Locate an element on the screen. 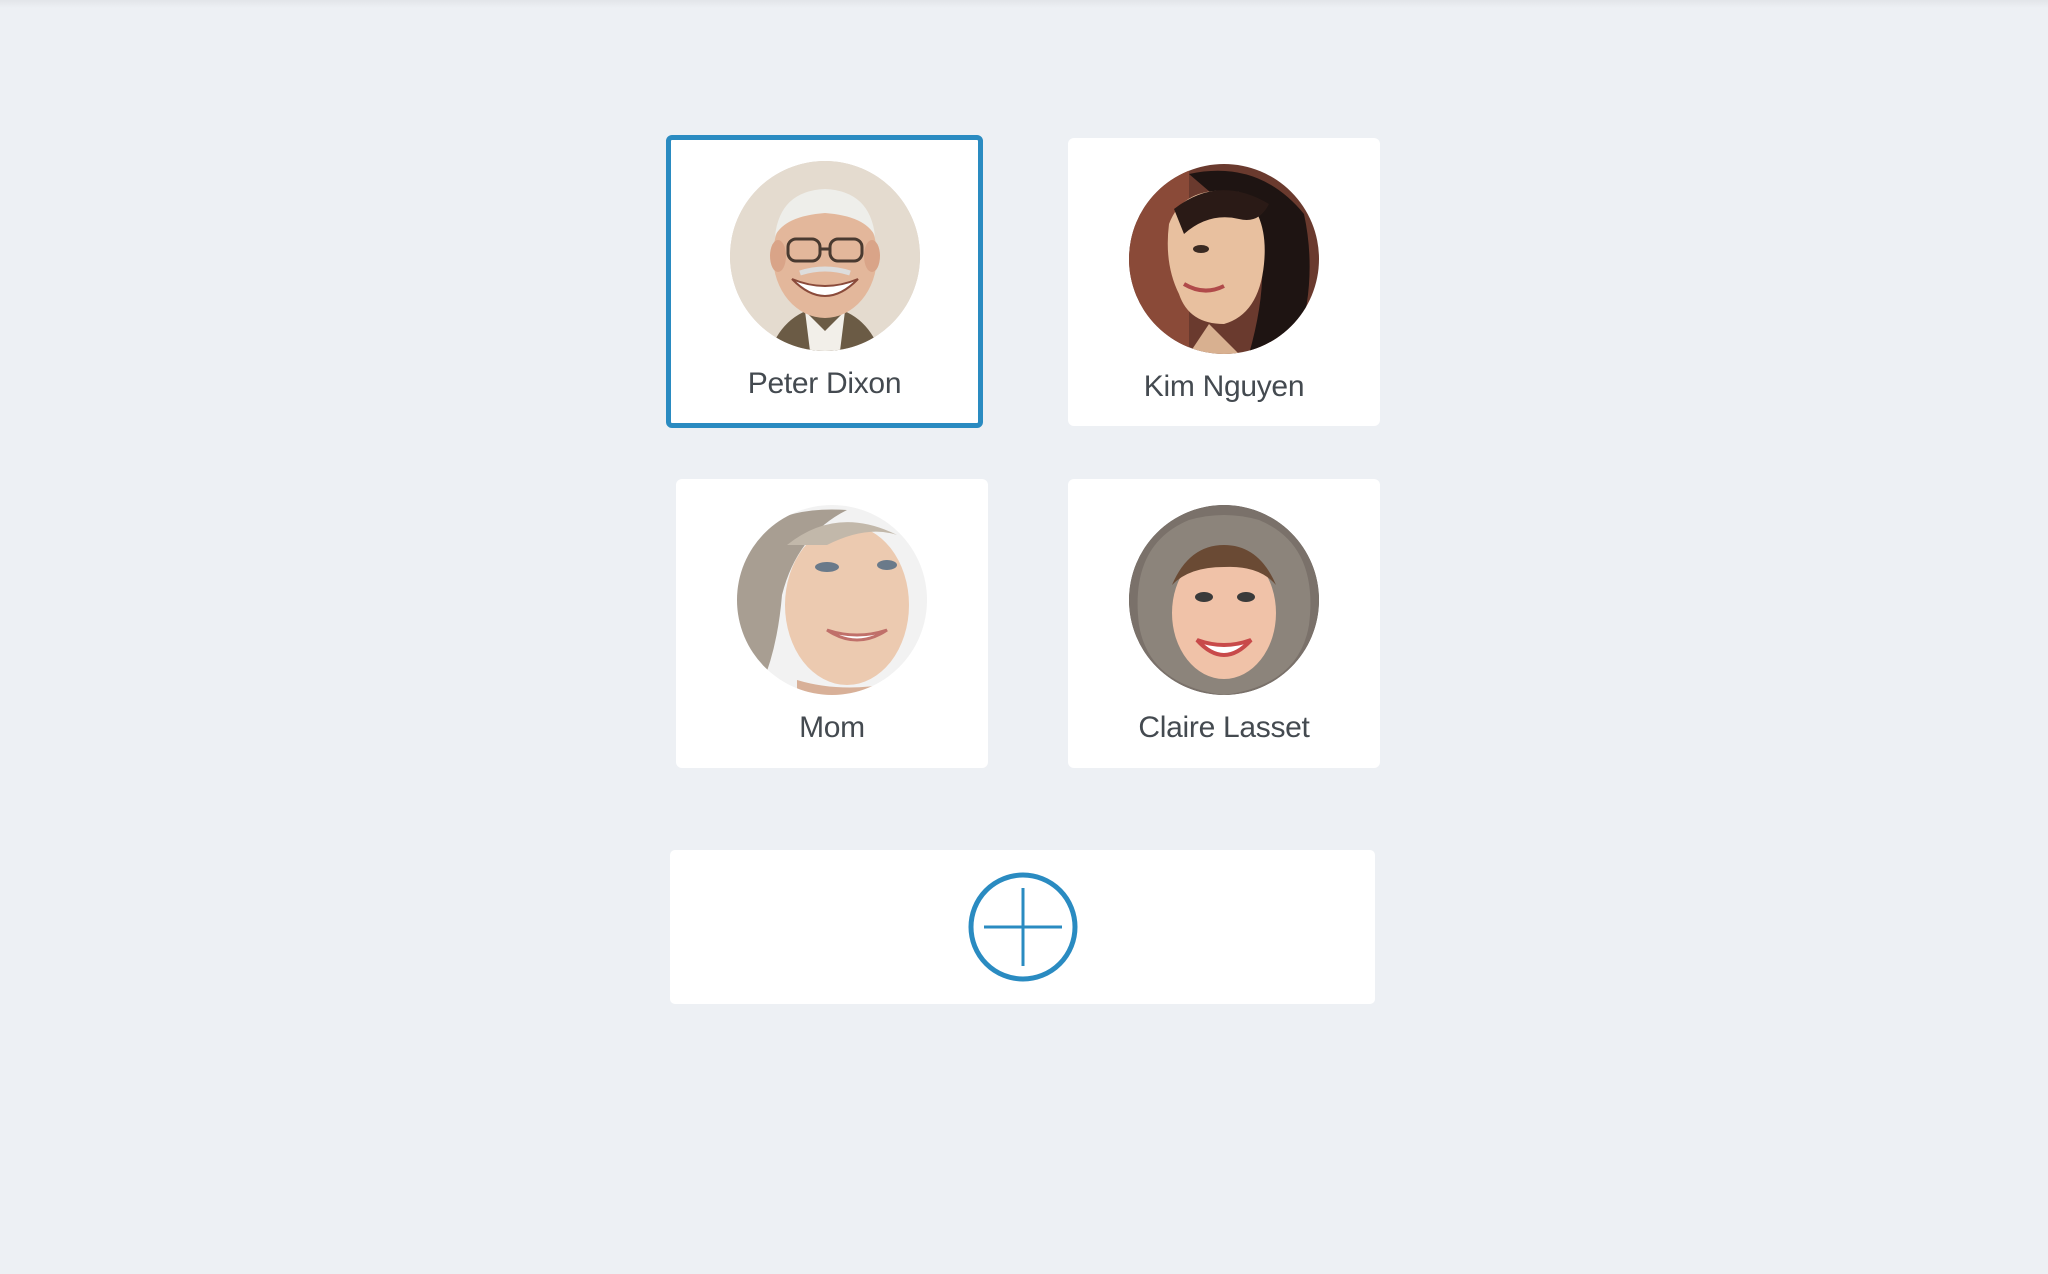 The height and width of the screenshot is (1274, 2048). profile-card-mom: Mom is located at coordinates (832, 623).